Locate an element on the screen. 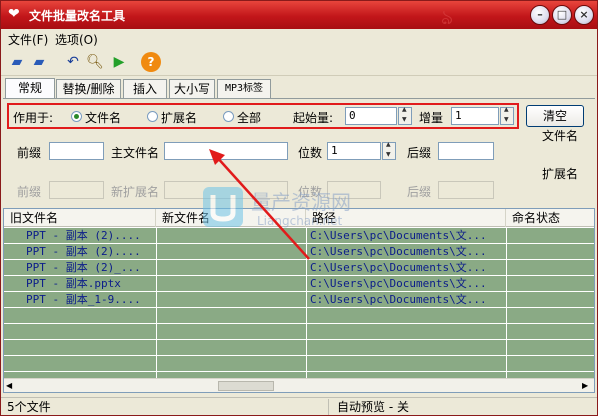 The height and width of the screenshot is (416, 598). heart-icon: ❤ is located at coordinates (14, 14).